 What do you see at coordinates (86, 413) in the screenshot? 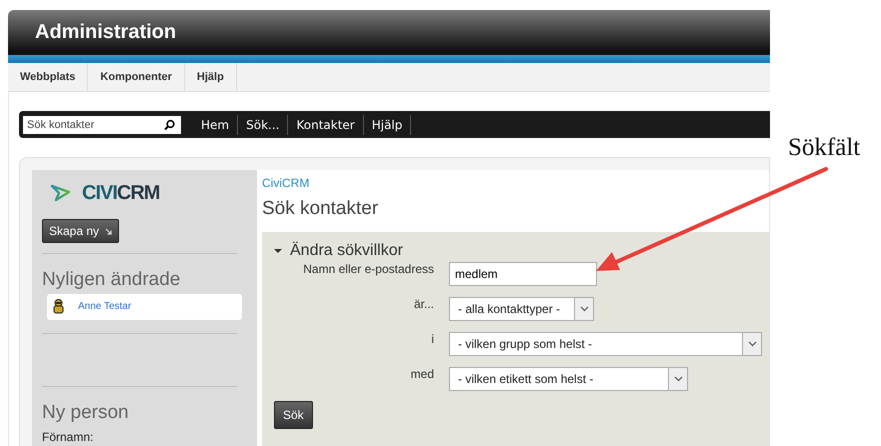
I see `section-heading: Ny person` at bounding box center [86, 413].